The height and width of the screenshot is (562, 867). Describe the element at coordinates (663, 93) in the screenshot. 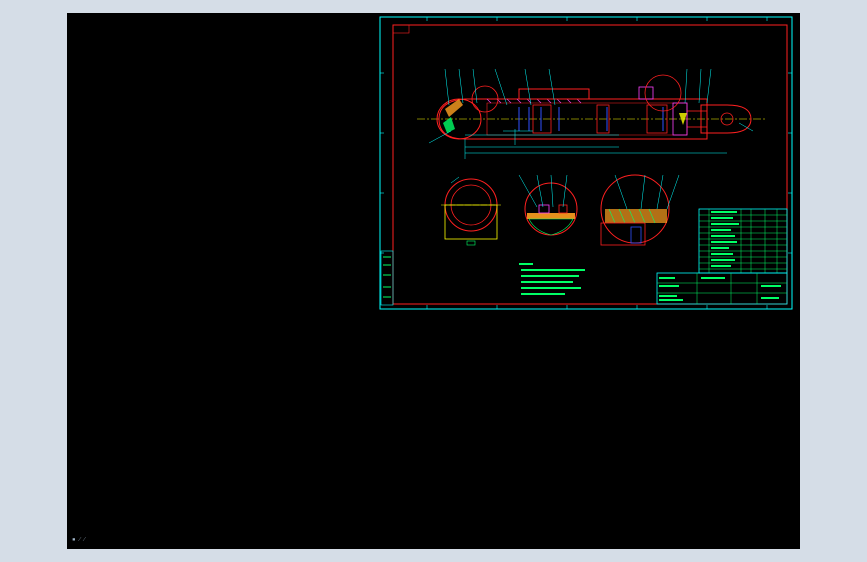

I see `detail-circle-ii` at that location.